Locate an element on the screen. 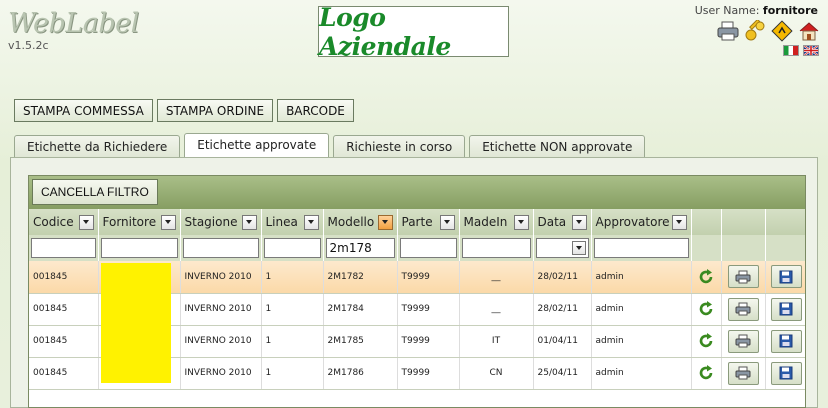 The width and height of the screenshot is (828, 408). col-modello: Modello is located at coordinates (360, 222).